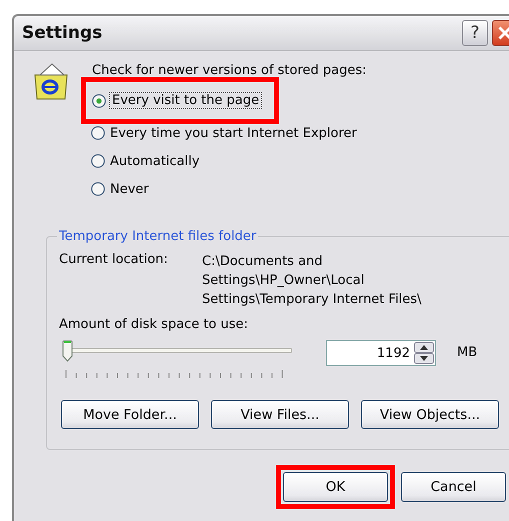  Describe the element at coordinates (154, 324) in the screenshot. I see `space-label: Amount of disk space to use:` at that location.